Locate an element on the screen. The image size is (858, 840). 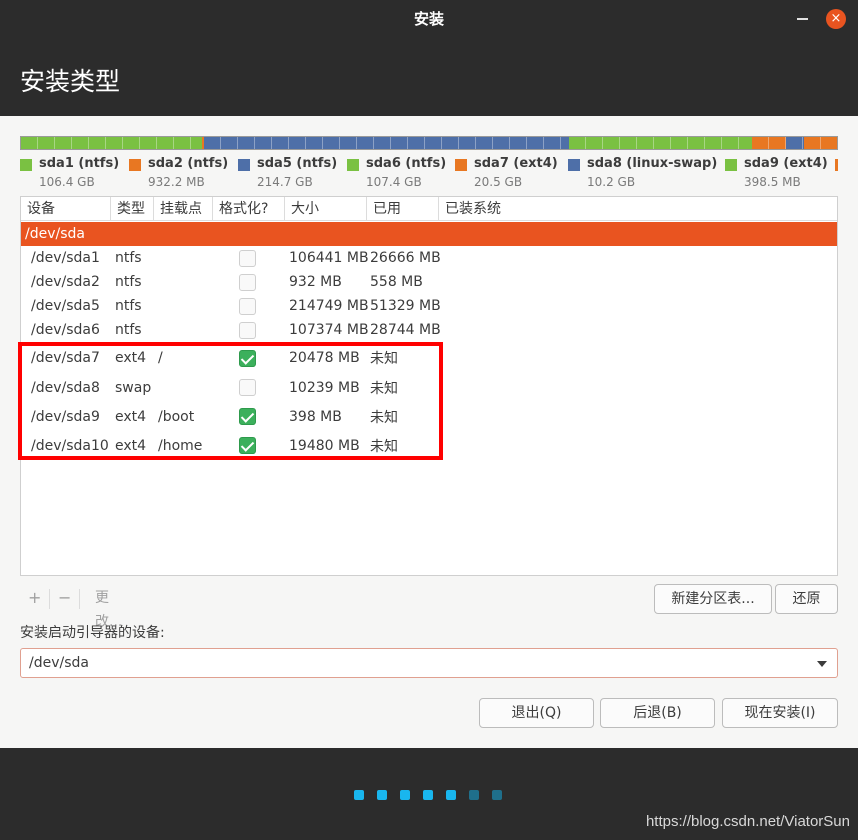
legend-name: sda6 (ntfs) is located at coordinates (406, 163).